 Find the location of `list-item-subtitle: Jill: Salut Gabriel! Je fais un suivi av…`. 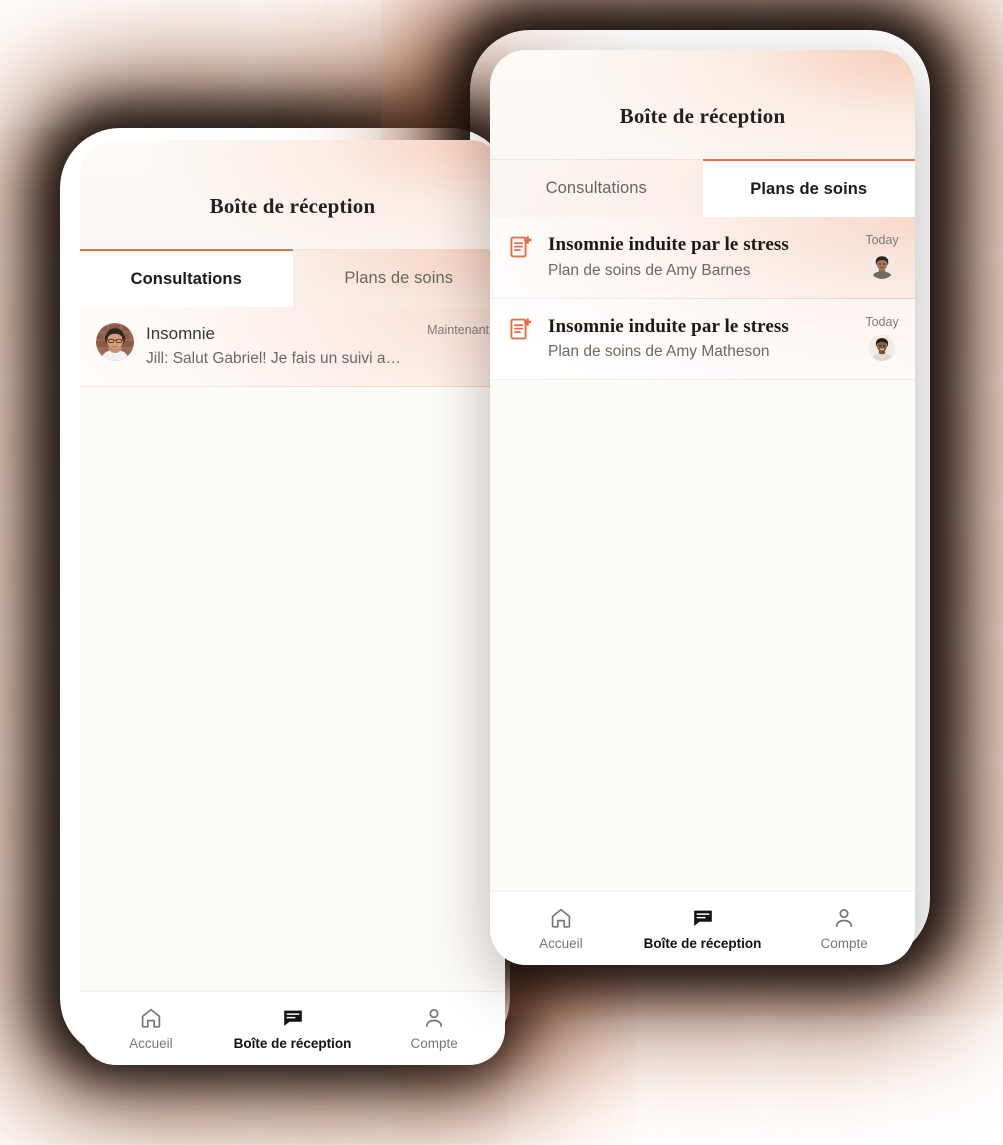

list-item-subtitle: Jill: Salut Gabriel! Je fais un suivi av… is located at coordinates (277, 359).